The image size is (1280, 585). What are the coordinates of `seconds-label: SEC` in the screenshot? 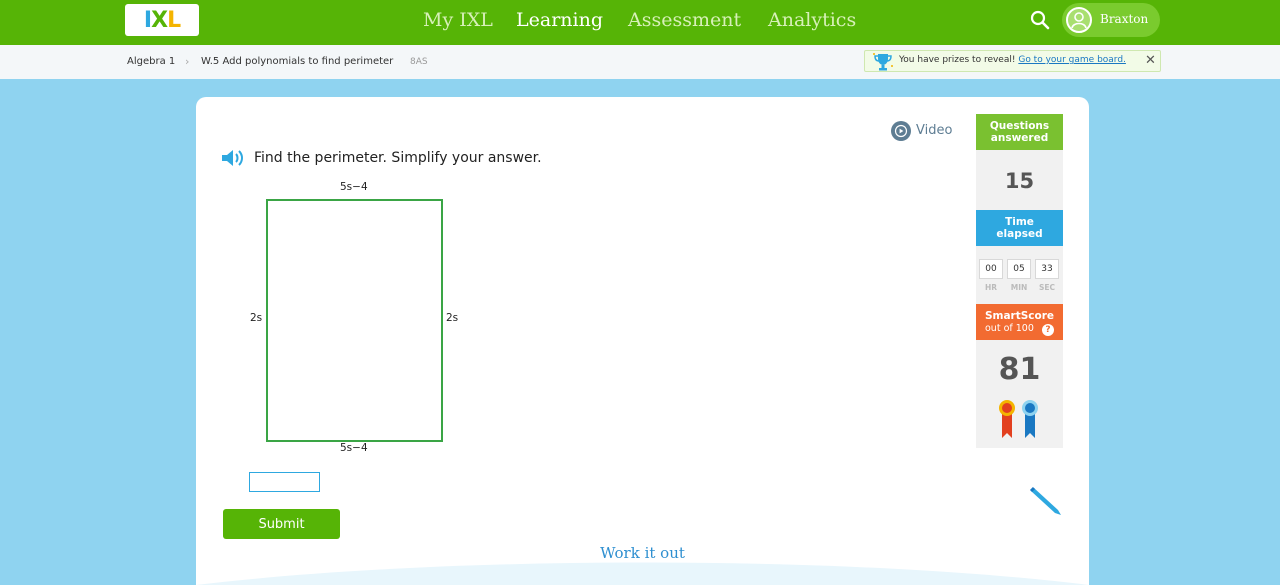 It's located at (1047, 287).